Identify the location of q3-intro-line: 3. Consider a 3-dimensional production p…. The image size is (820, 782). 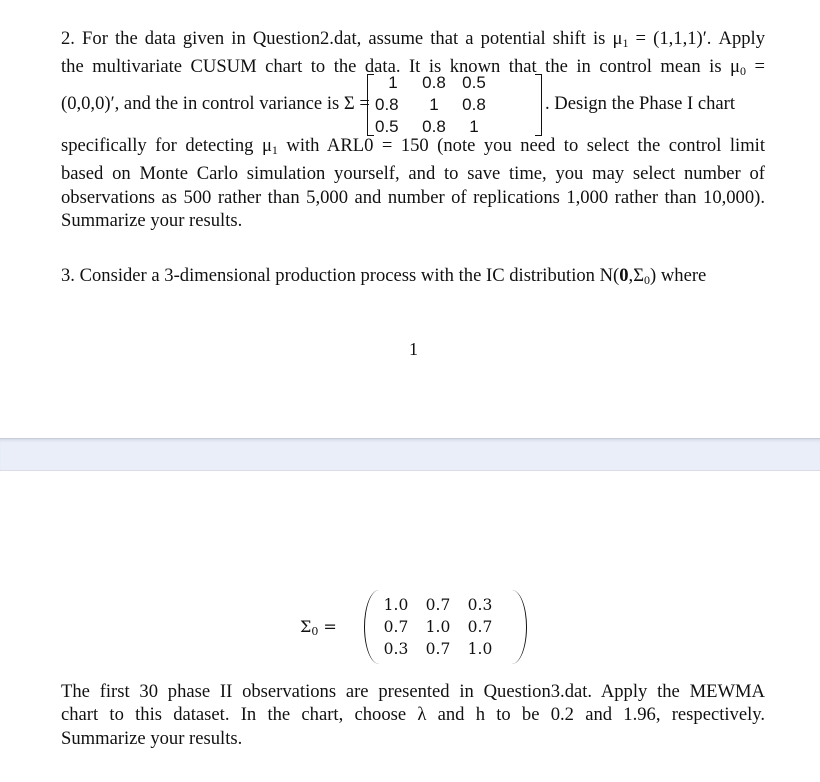
(413, 278).